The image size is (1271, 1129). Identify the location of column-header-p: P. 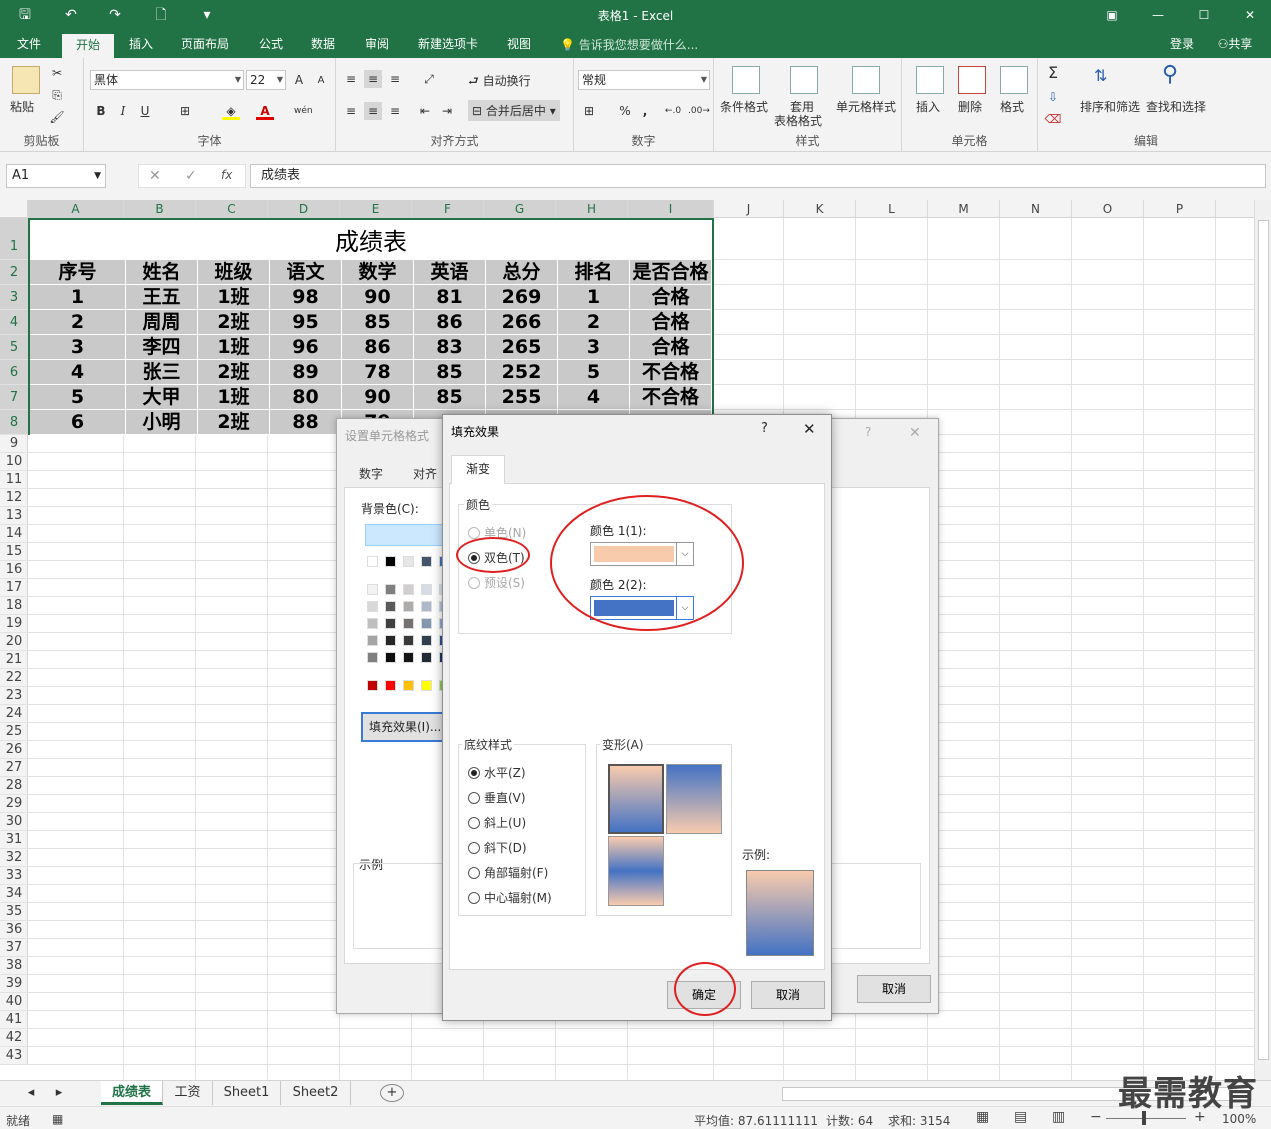
(1180, 209).